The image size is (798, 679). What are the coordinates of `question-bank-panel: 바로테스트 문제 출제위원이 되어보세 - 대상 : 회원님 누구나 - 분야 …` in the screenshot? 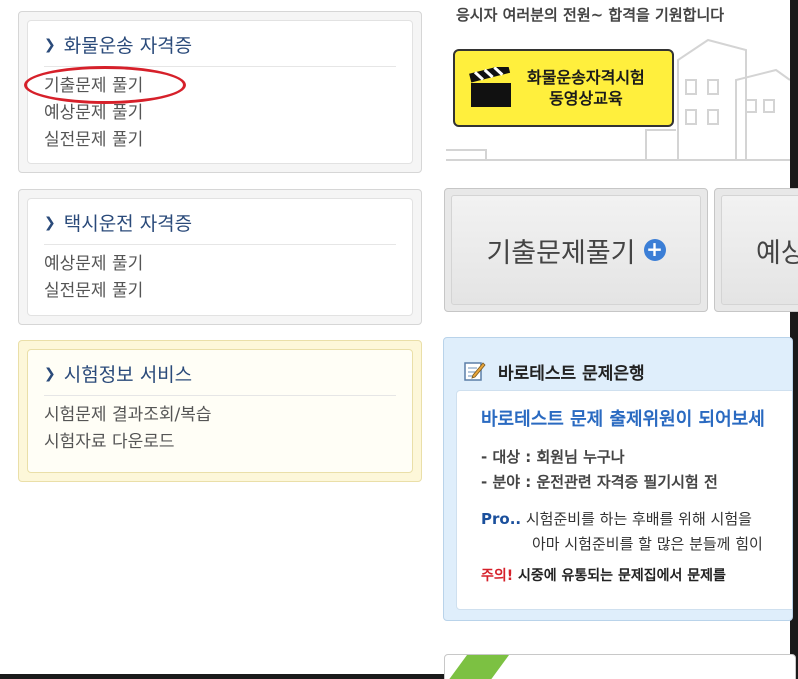 It's located at (624, 500).